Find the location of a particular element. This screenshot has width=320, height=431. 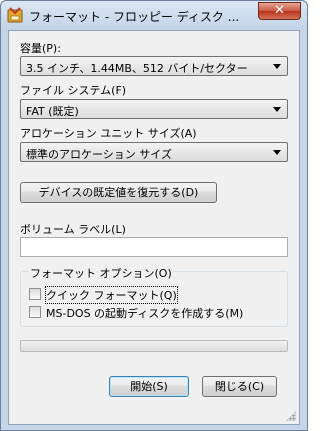

quick-format-option: クイック フォーマット(Q) is located at coordinates (103, 295).